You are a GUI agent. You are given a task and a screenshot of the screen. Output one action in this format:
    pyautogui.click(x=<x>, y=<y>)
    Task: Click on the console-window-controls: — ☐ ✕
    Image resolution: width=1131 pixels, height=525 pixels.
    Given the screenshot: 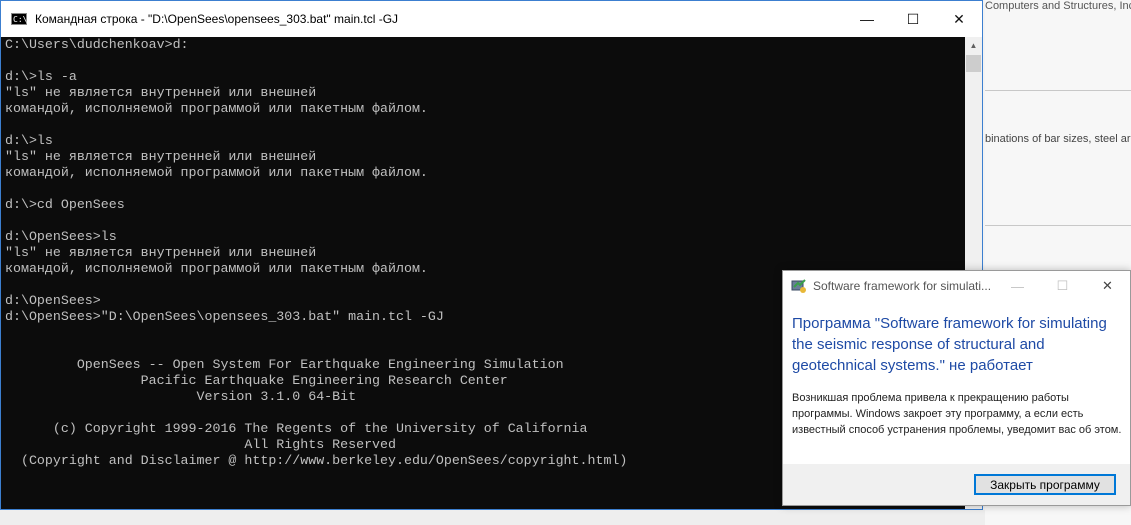 What is the action you would take?
    pyautogui.click(x=913, y=19)
    